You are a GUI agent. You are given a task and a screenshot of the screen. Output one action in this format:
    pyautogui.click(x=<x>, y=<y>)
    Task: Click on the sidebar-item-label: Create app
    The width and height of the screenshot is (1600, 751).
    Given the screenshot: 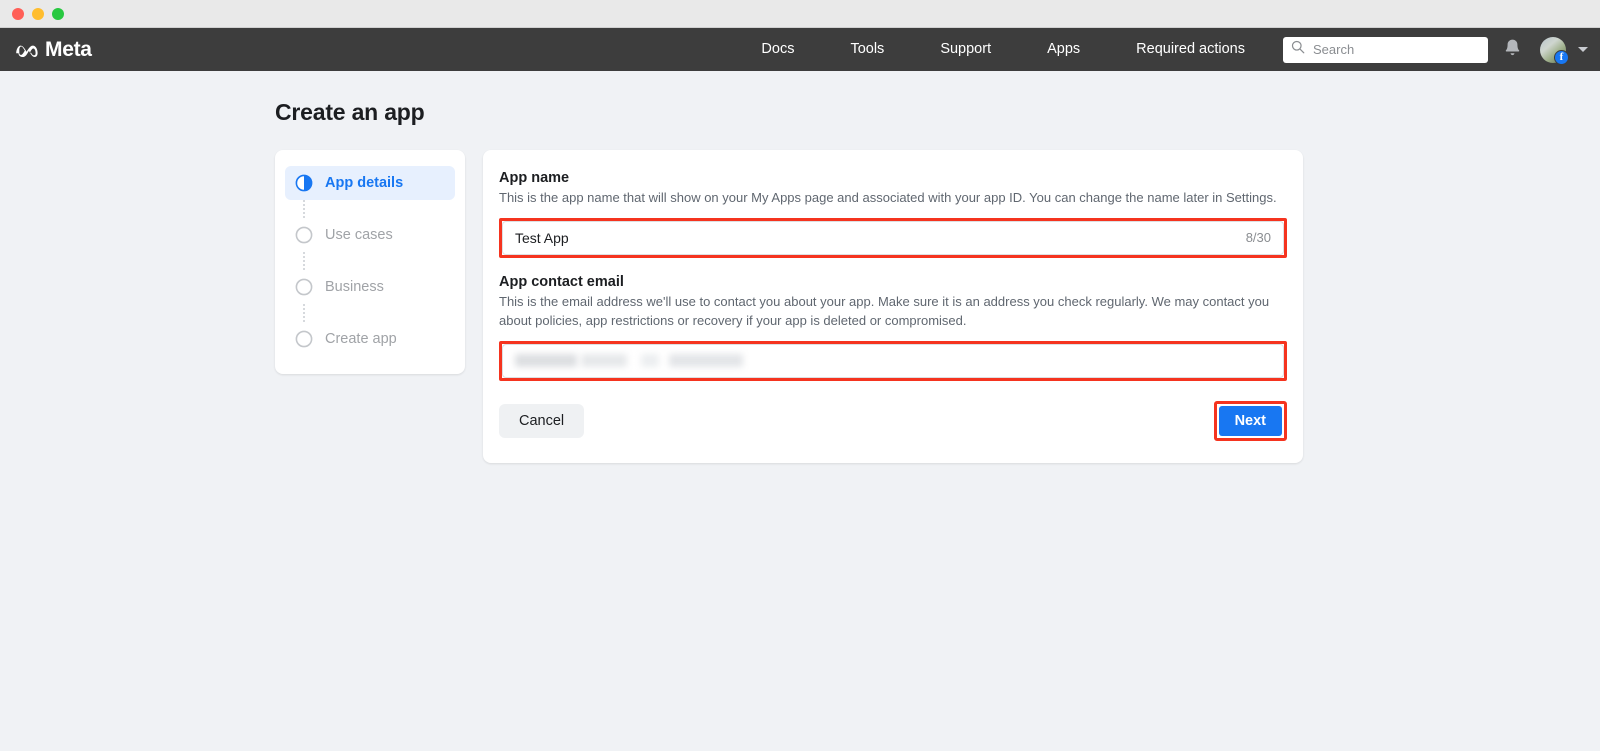 What is the action you would take?
    pyautogui.click(x=361, y=338)
    